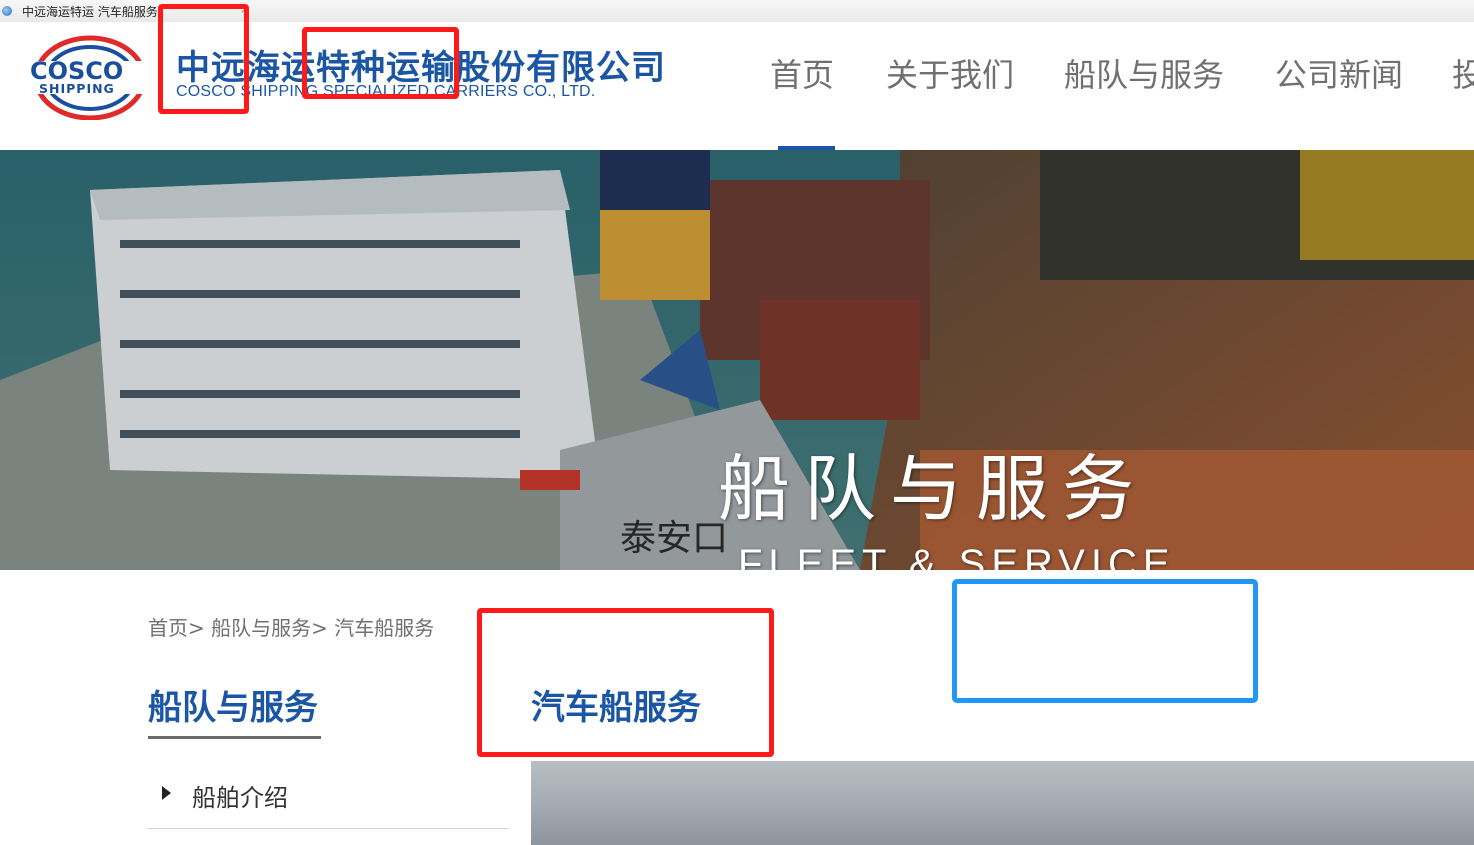 The image size is (1474, 845). What do you see at coordinates (234, 737) in the screenshot?
I see `sidebar-title-underline` at bounding box center [234, 737].